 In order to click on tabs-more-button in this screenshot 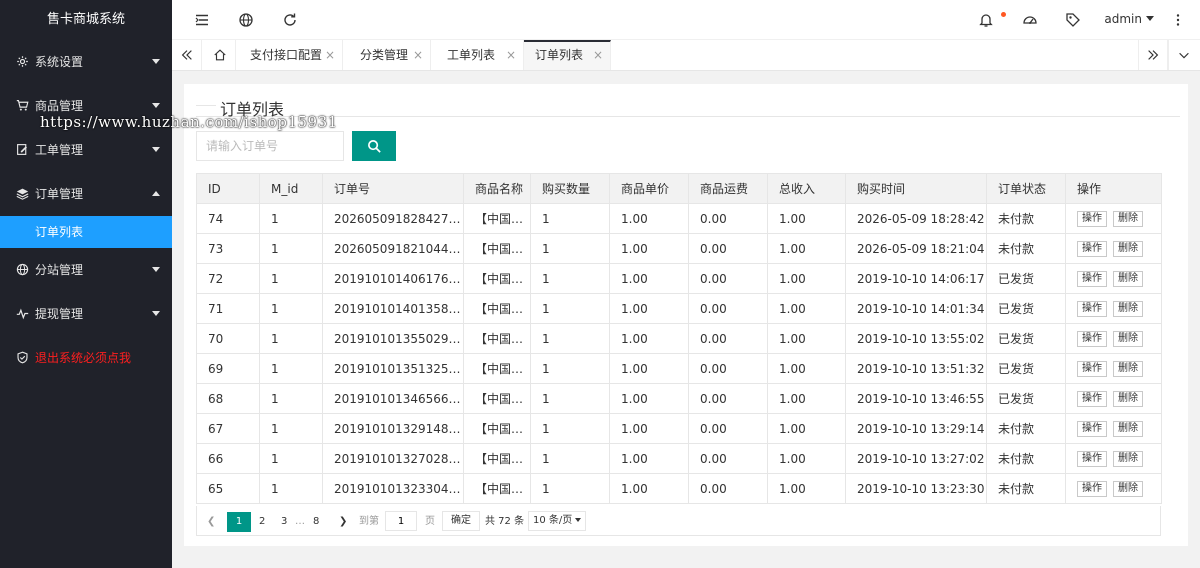, I will do `click(1183, 55)`.